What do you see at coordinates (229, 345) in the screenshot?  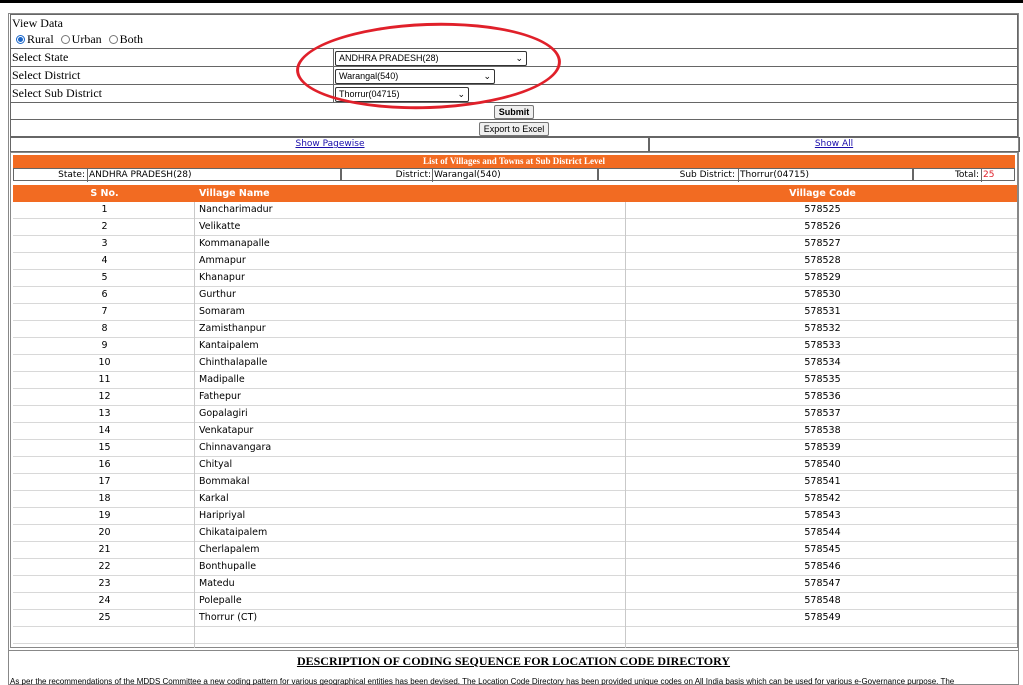 I see `cell-village-name: Kantaipalem` at bounding box center [229, 345].